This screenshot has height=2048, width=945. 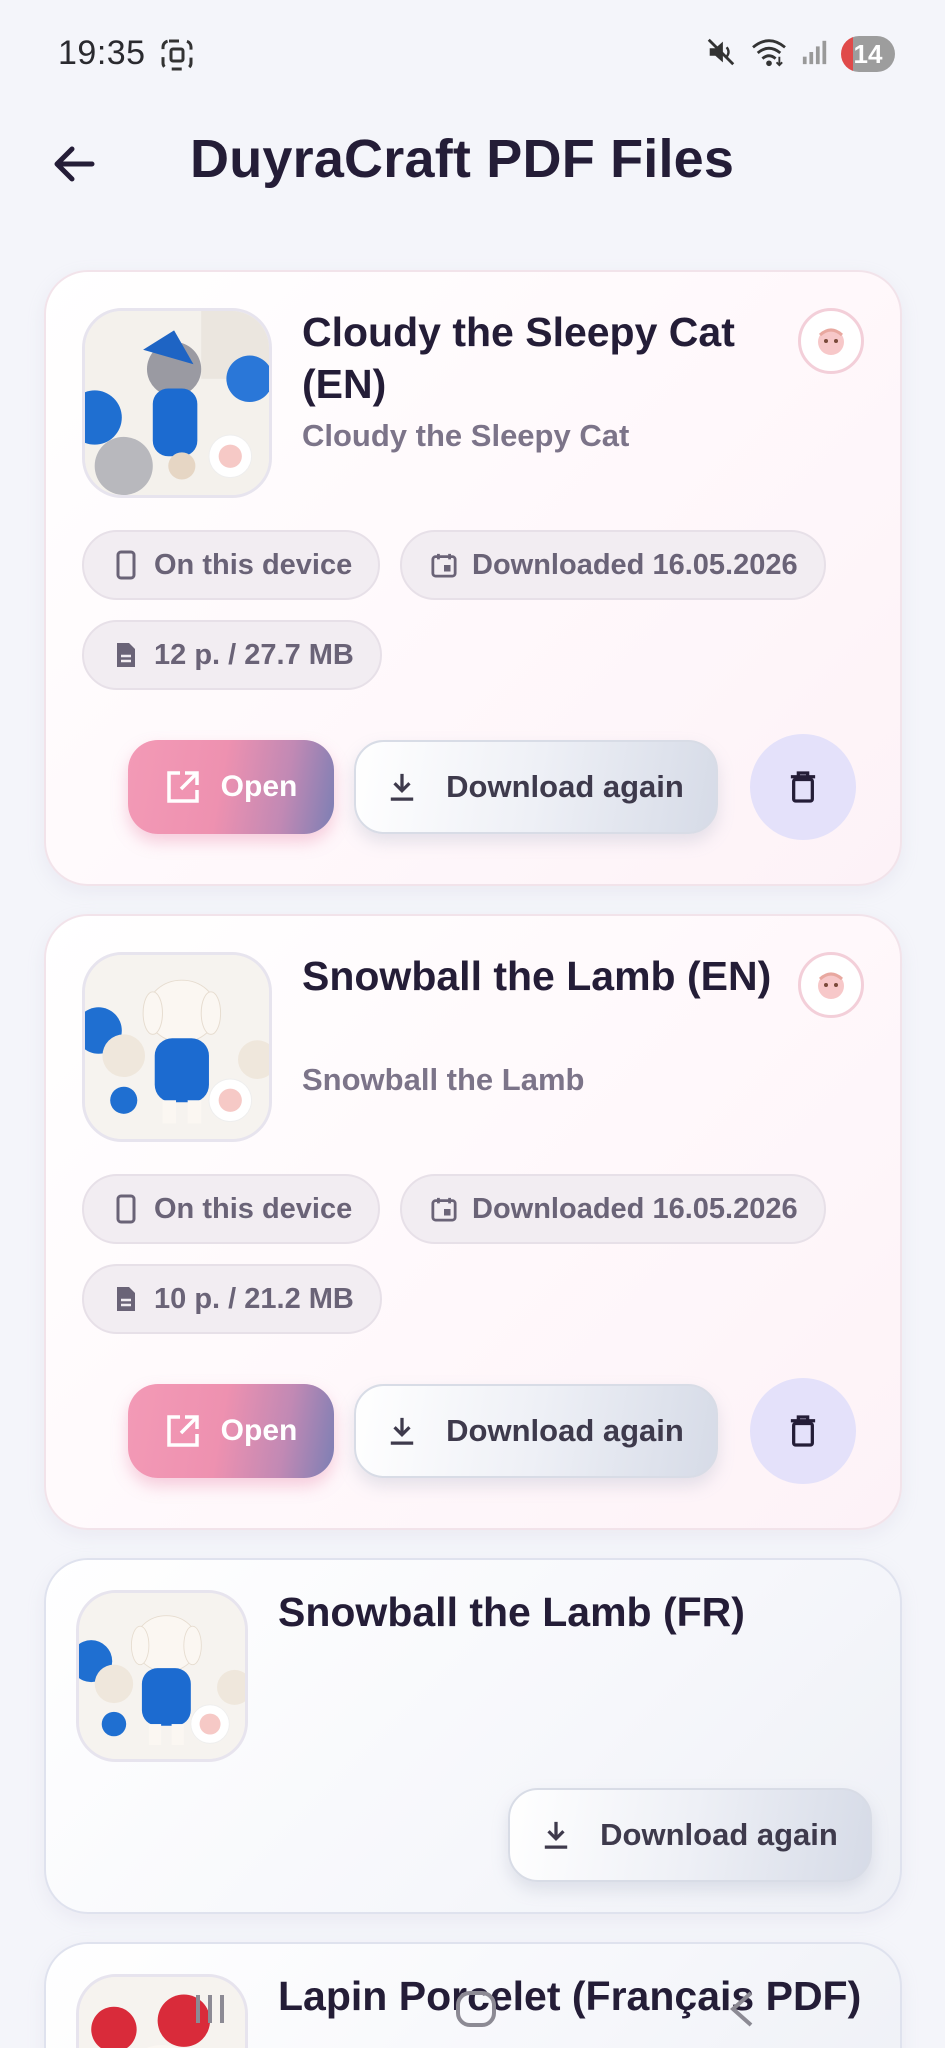 What do you see at coordinates (254, 654) in the screenshot?
I see `size-label: 12 p. / 27.7 MB` at bounding box center [254, 654].